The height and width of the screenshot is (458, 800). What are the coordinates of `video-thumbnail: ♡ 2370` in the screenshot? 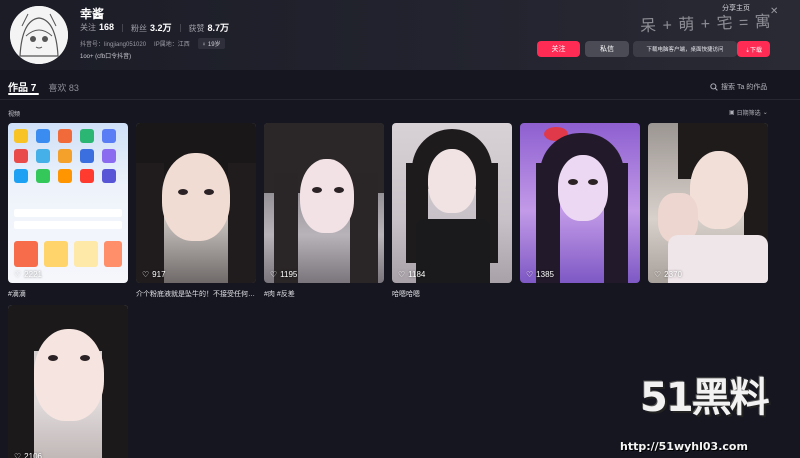 It's located at (708, 203).